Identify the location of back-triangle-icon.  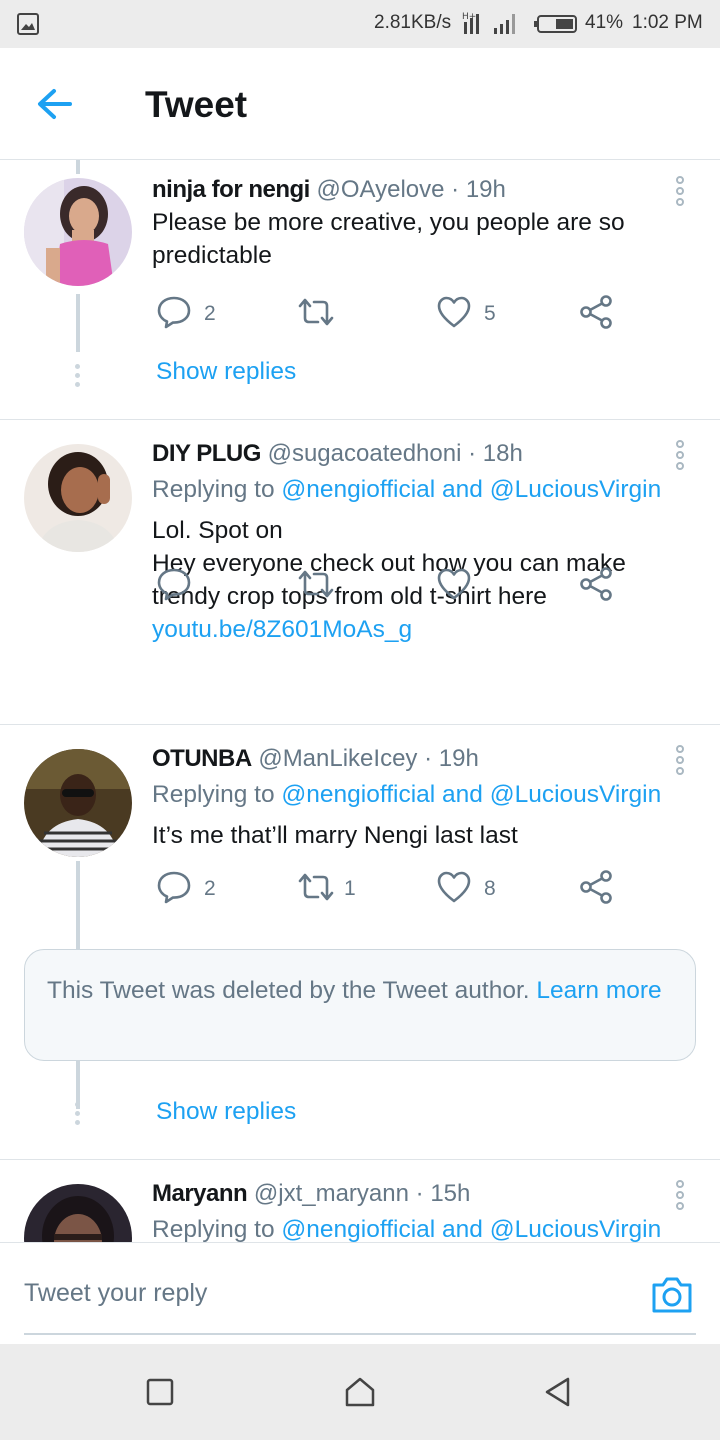
(557, 1392).